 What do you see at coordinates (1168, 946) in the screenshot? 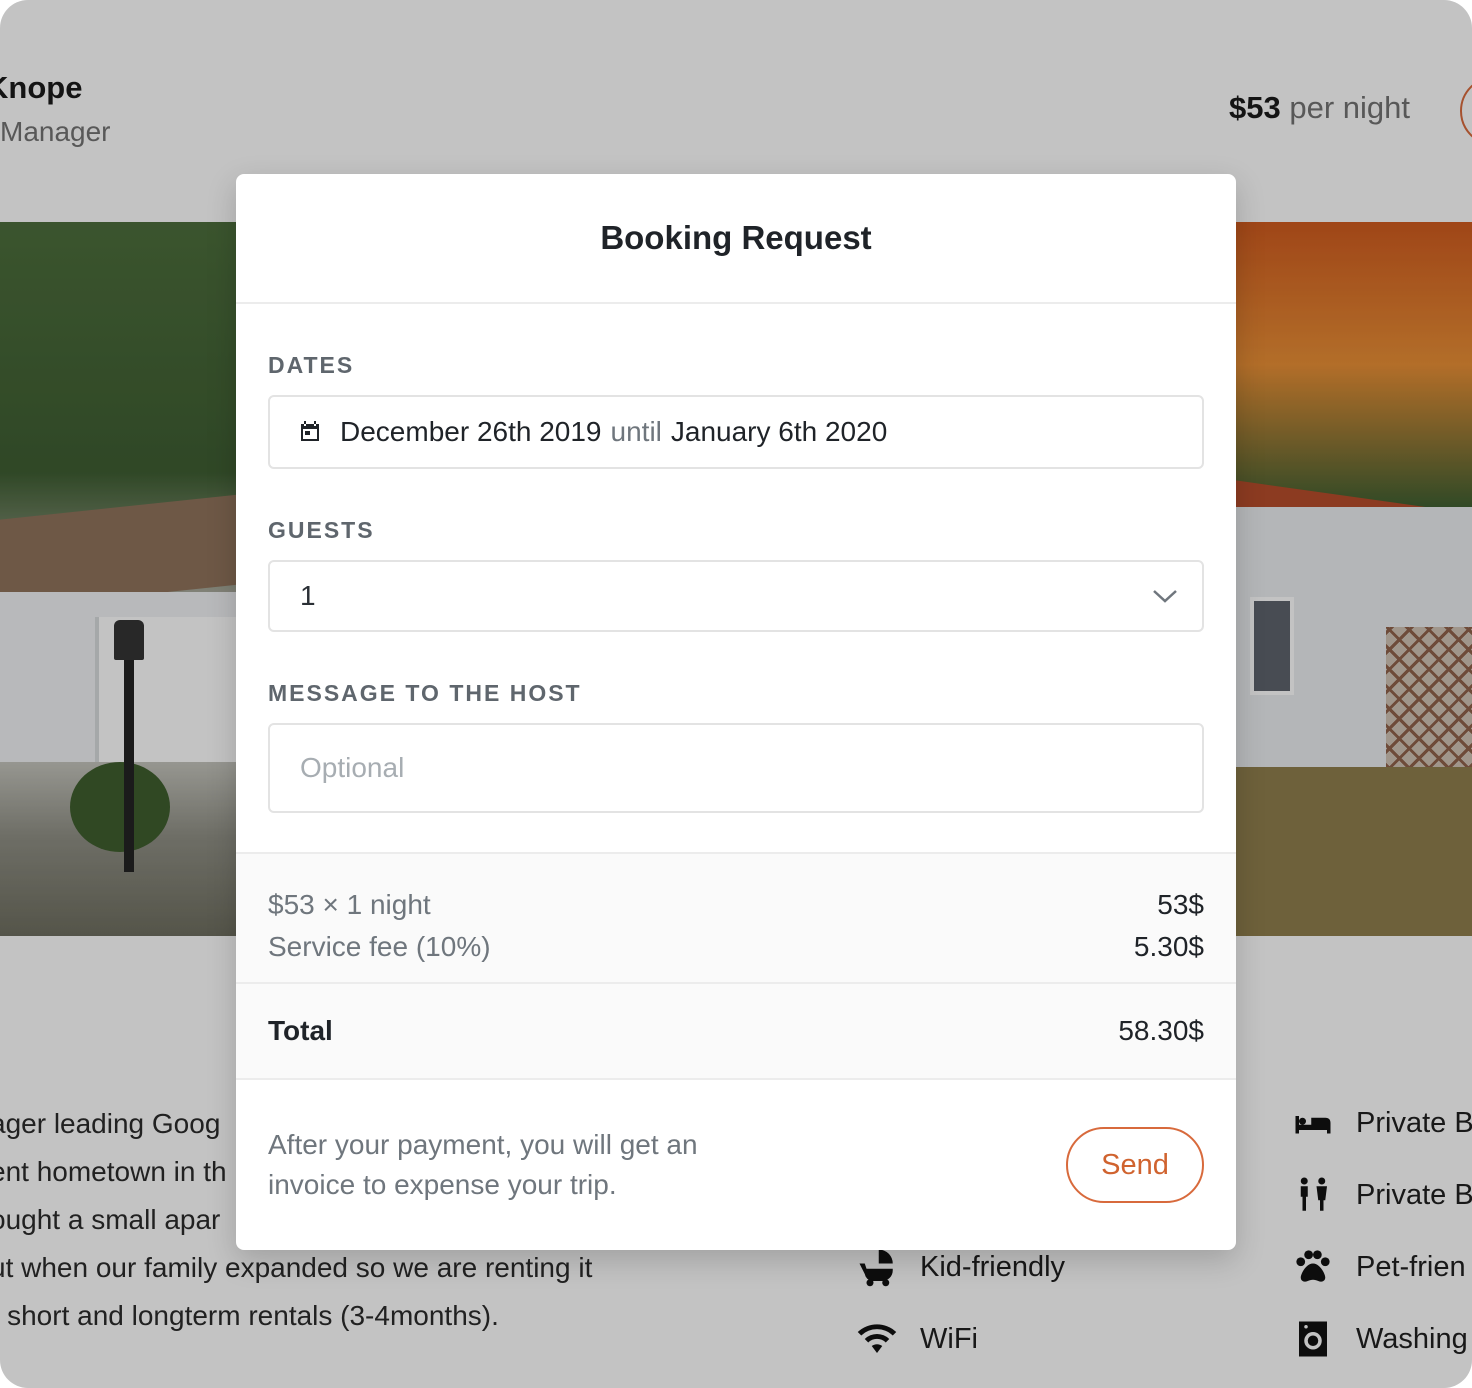
I see `breakdown-value: 5.30$` at bounding box center [1168, 946].